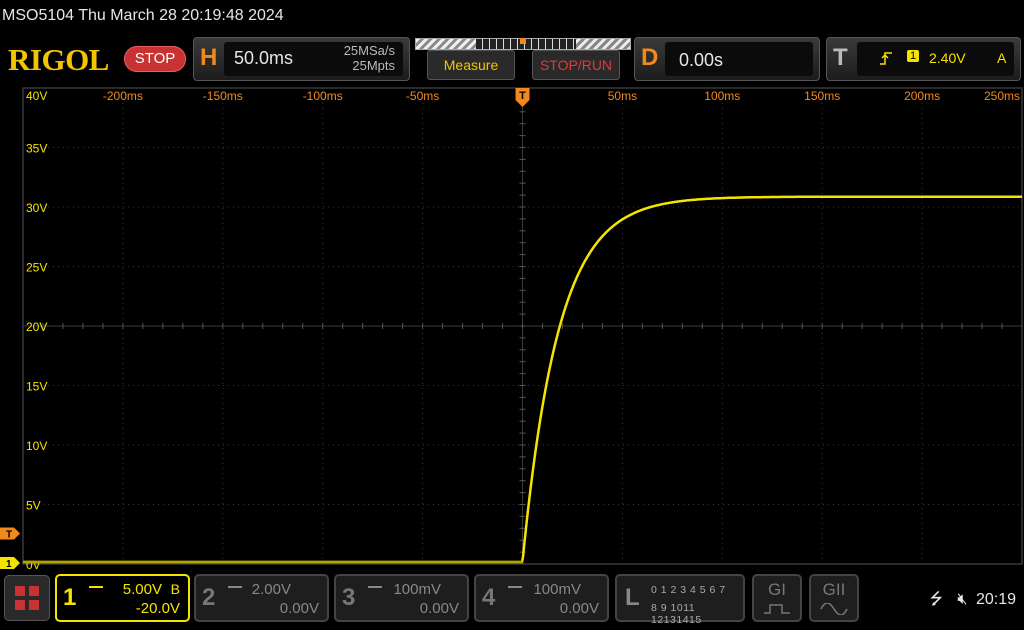  What do you see at coordinates (688, 590) in the screenshot?
I see `logic-channels-low: 0 1 2 3 4 5 6 7` at bounding box center [688, 590].